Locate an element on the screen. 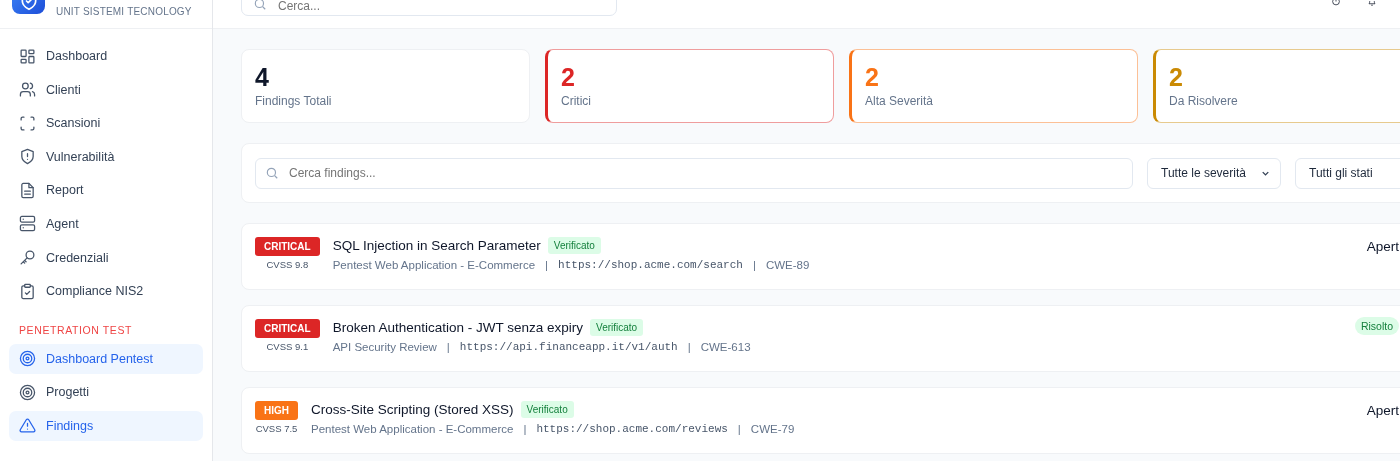  key-icon is located at coordinates (27, 258).